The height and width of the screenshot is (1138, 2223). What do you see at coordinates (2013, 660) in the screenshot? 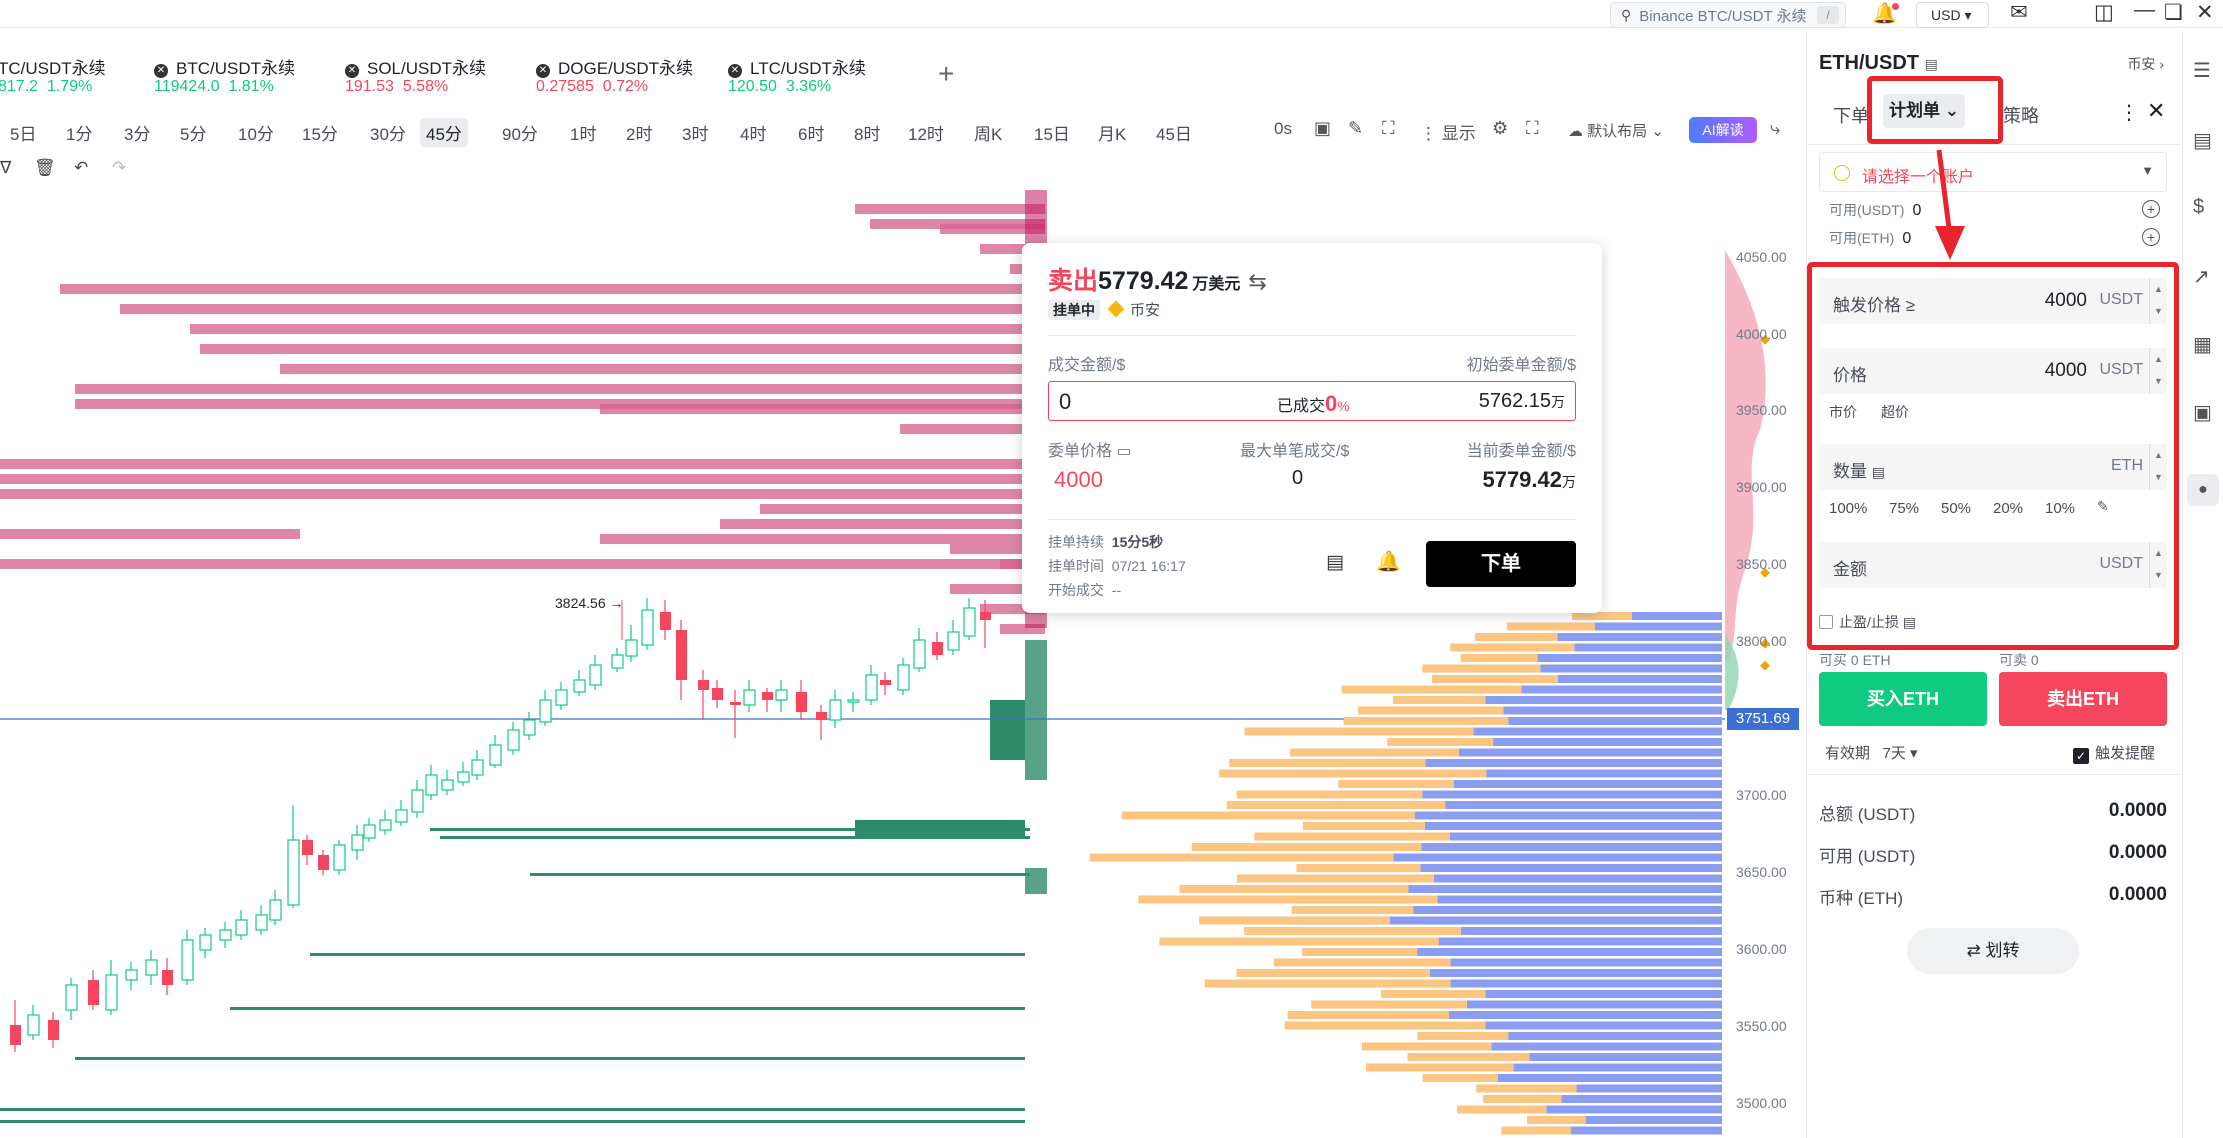
I see `can-sell-label: 可卖` at bounding box center [2013, 660].